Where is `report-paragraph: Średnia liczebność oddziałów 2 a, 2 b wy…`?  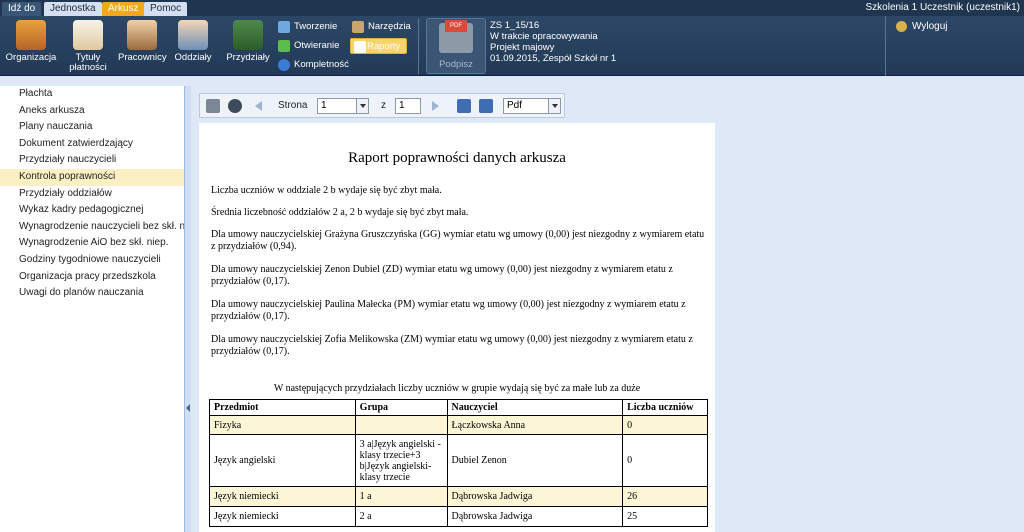 report-paragraph: Średnia liczebność oddziałów 2 a, 2 b wy… is located at coordinates (340, 212).